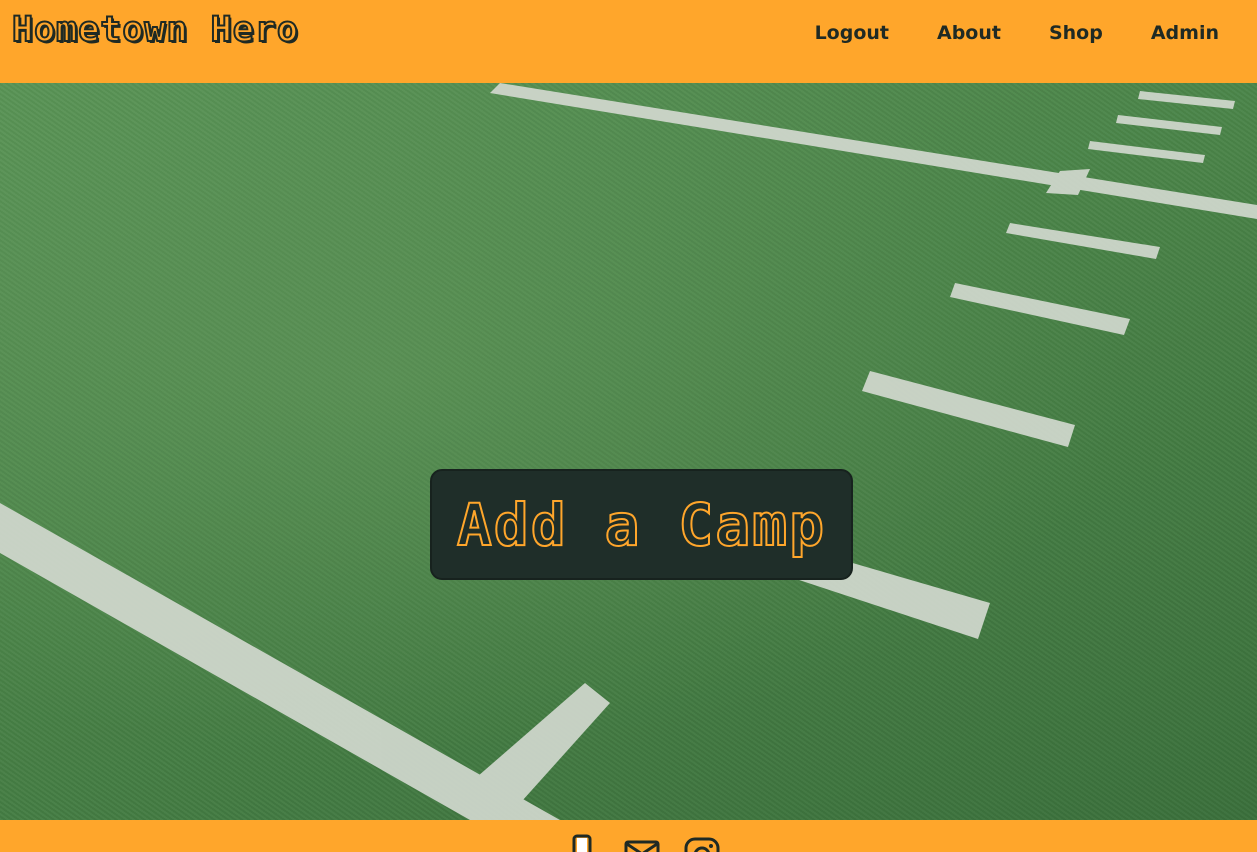  Describe the element at coordinates (969, 33) in the screenshot. I see `nav-about-link: About` at that location.